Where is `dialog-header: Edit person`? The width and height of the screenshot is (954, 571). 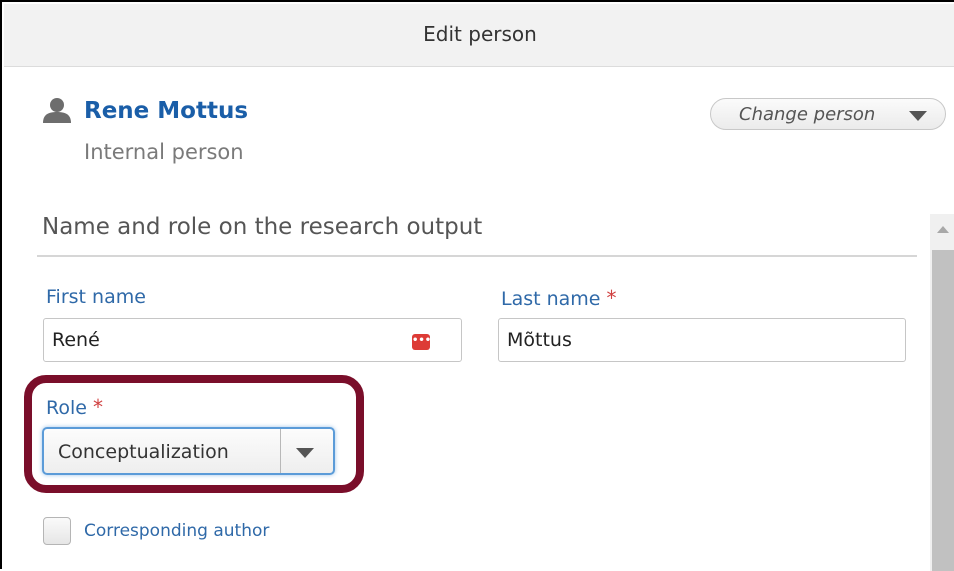
dialog-header: Edit person is located at coordinates (479, 35).